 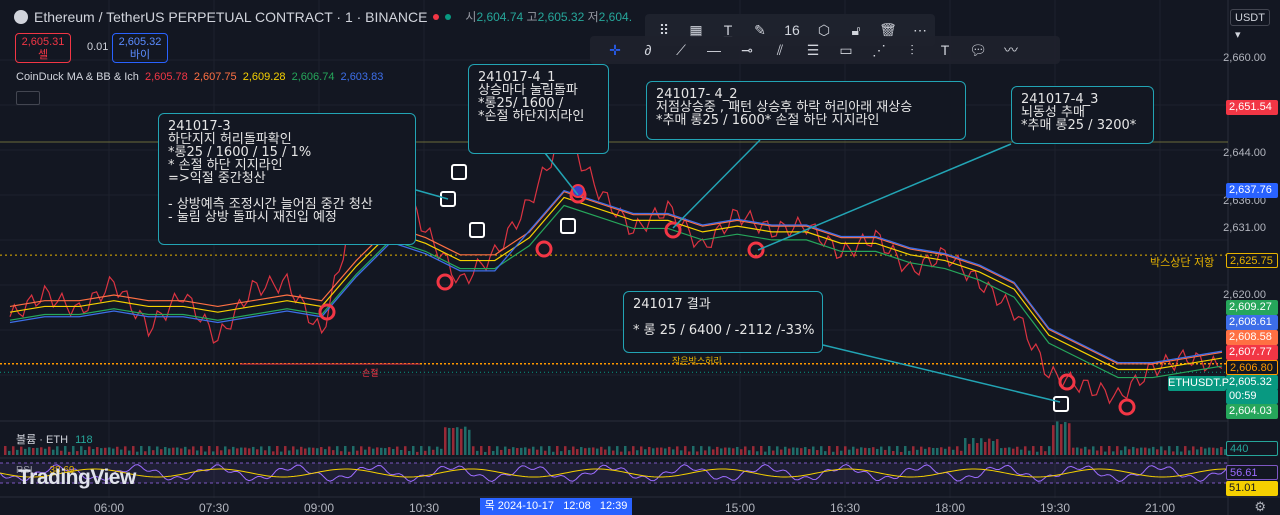 I want to click on pitchfork-icon: ⫶, so click(x=912, y=50).